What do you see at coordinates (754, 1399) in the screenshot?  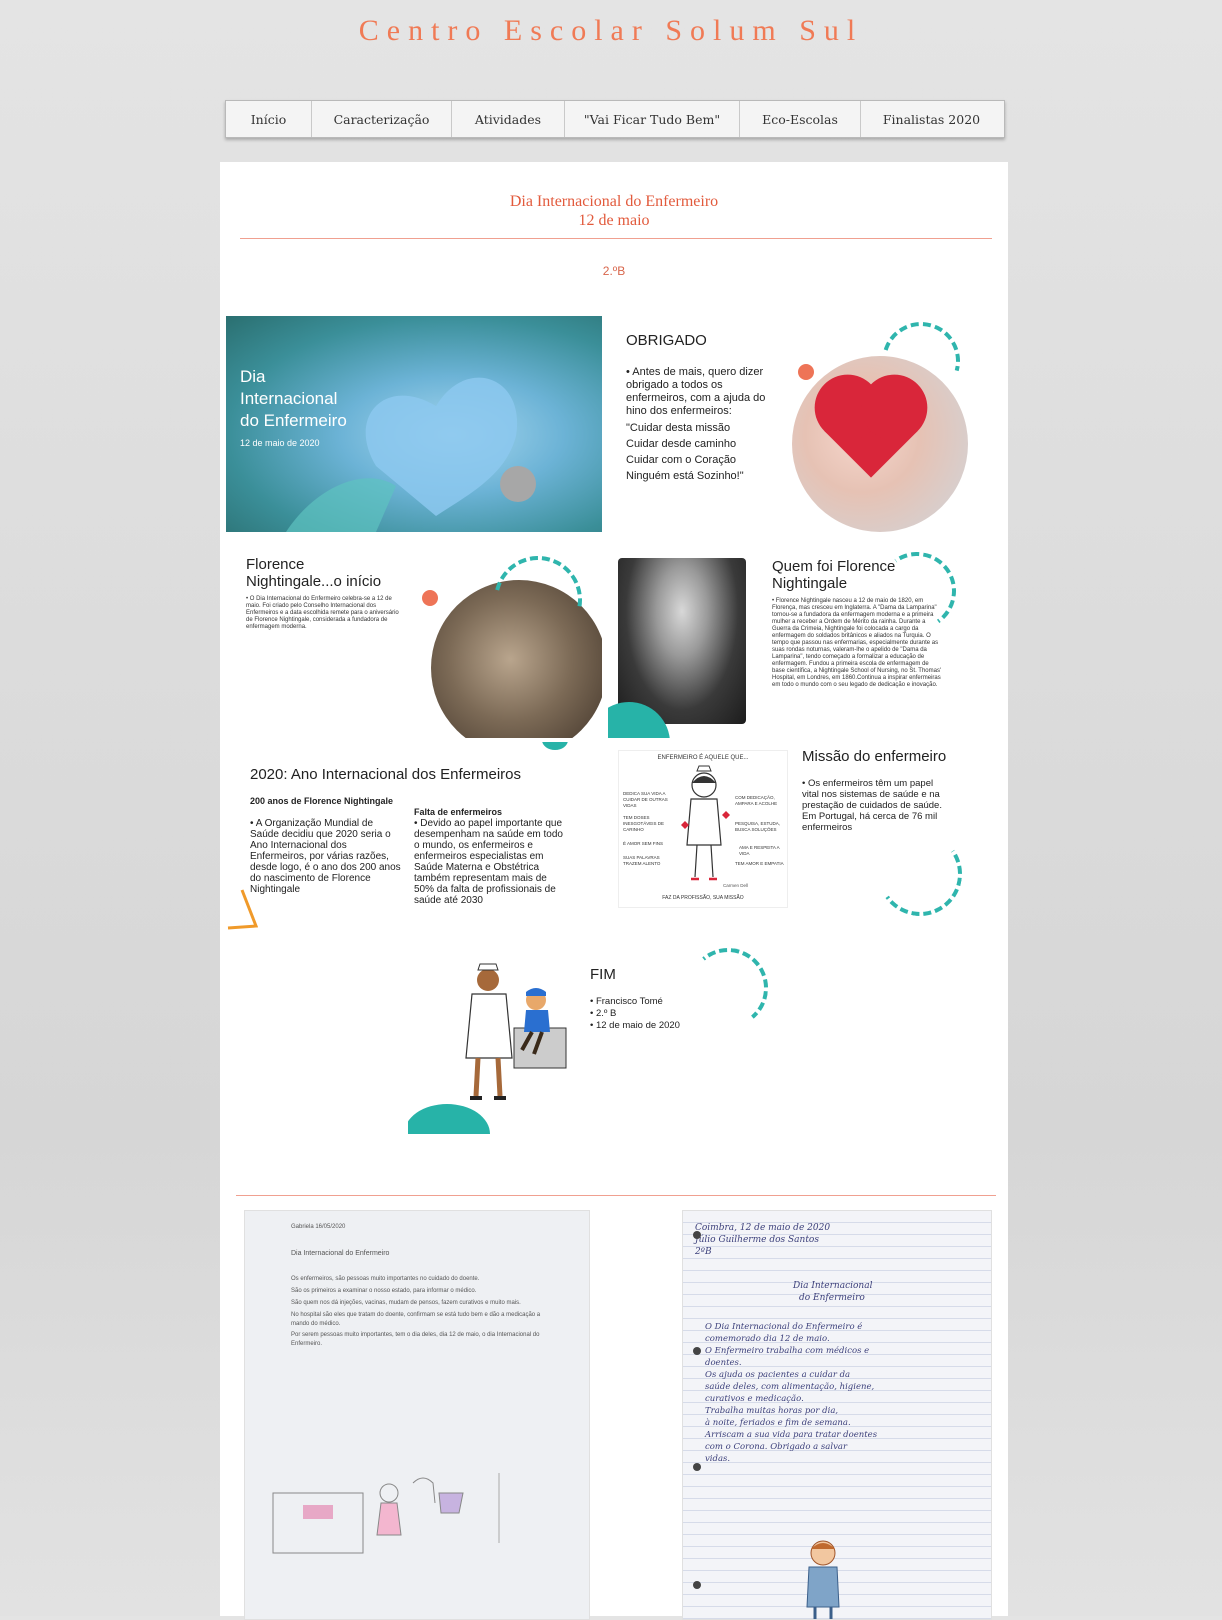 I see `handwritten-body-line-7: curativos e medicação.` at bounding box center [754, 1399].